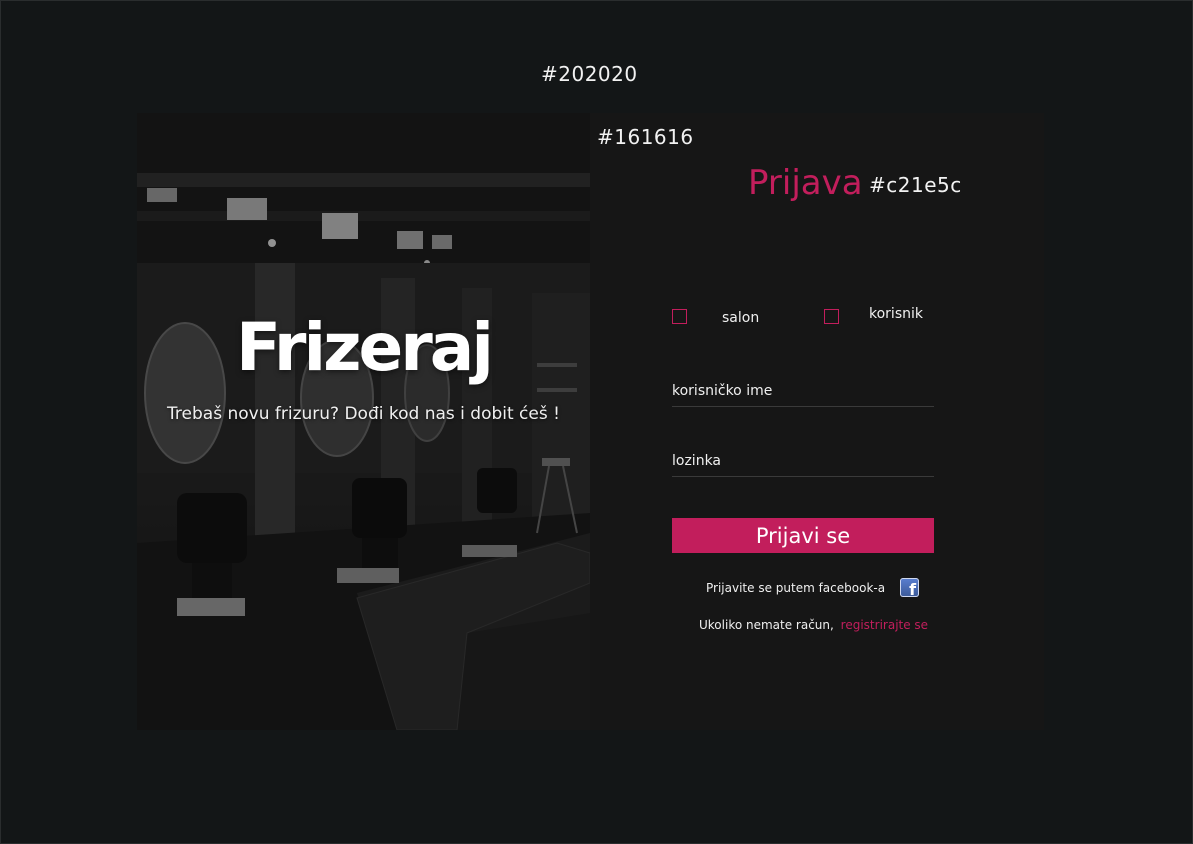 Image resolution: width=1193 pixels, height=844 pixels. What do you see at coordinates (803, 461) in the screenshot?
I see `password-input` at bounding box center [803, 461].